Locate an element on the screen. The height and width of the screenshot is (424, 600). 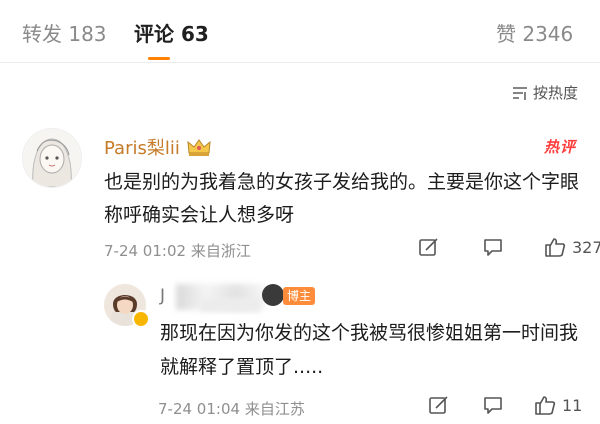
reply-location: 来自江苏 is located at coordinates (274, 409).